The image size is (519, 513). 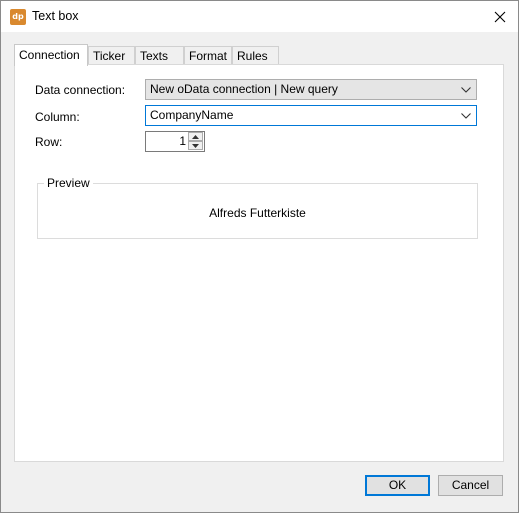 I want to click on tab-connection: Connection, so click(x=51, y=55).